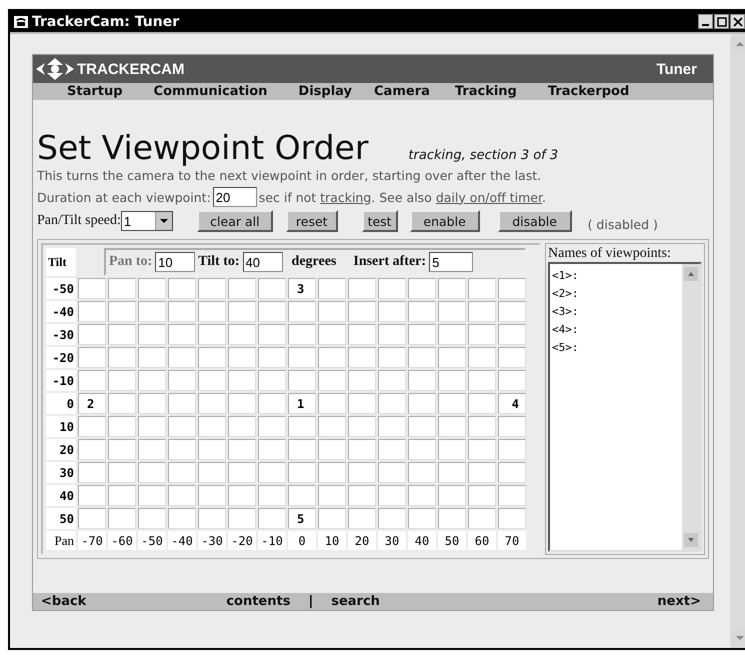 The image size is (745, 655). Describe the element at coordinates (302, 403) in the screenshot. I see `grid-cell: 1` at that location.